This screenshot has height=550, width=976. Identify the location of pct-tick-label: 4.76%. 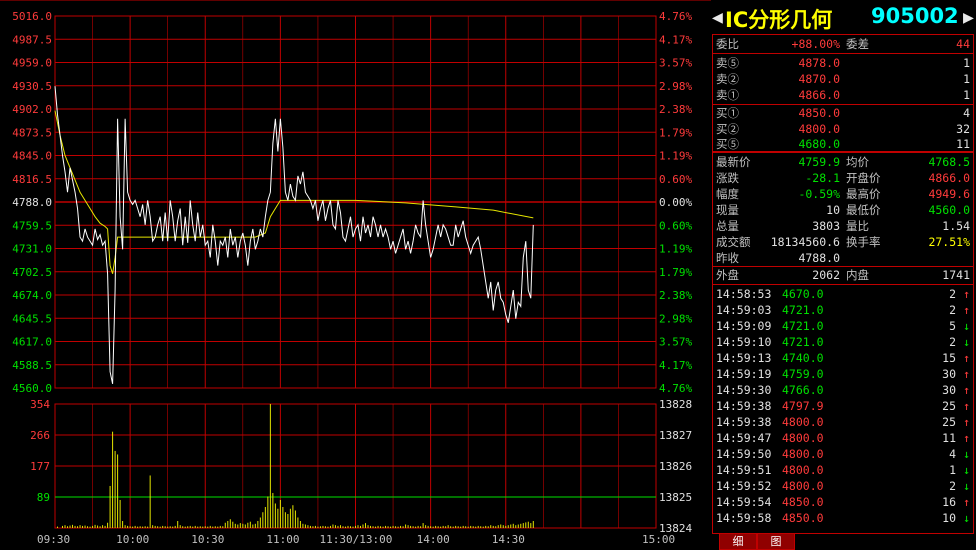
(675, 16).